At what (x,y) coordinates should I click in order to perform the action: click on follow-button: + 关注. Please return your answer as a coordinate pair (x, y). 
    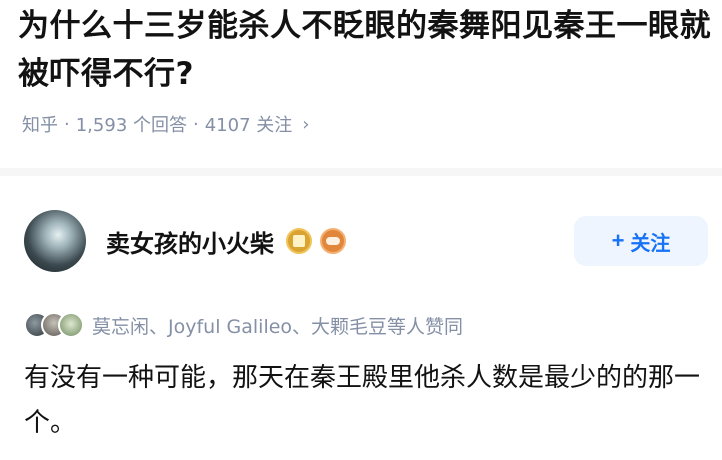
    Looking at the image, I should click on (641, 241).